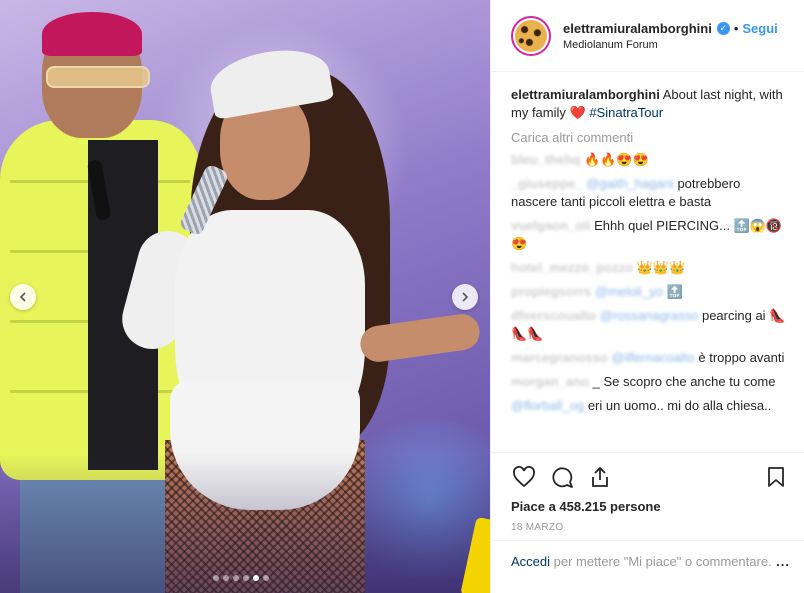 The height and width of the screenshot is (593, 804). Describe the element at coordinates (98, 77) in the screenshot. I see `sunglasses` at that location.